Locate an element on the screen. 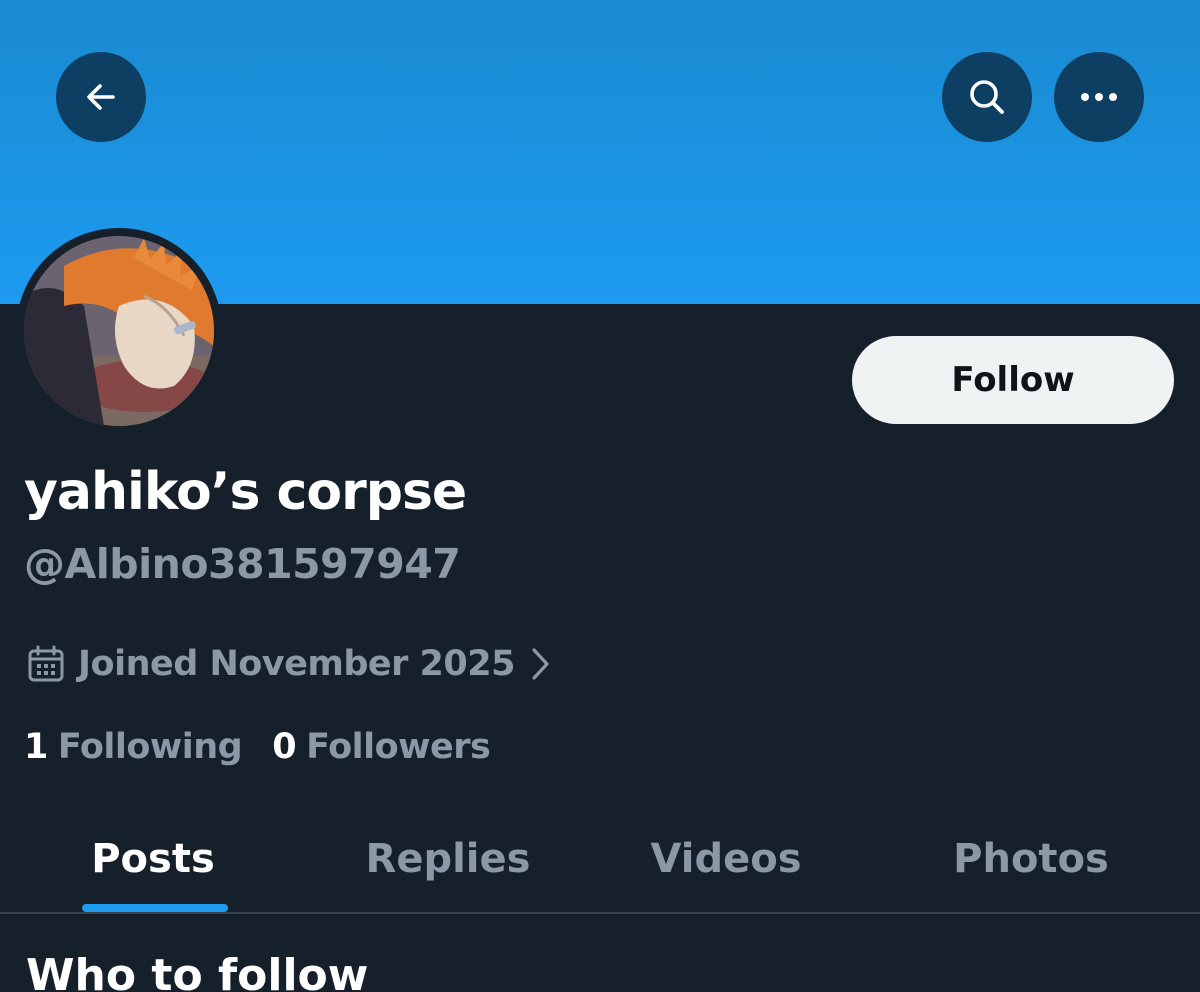  search-button is located at coordinates (987, 97).